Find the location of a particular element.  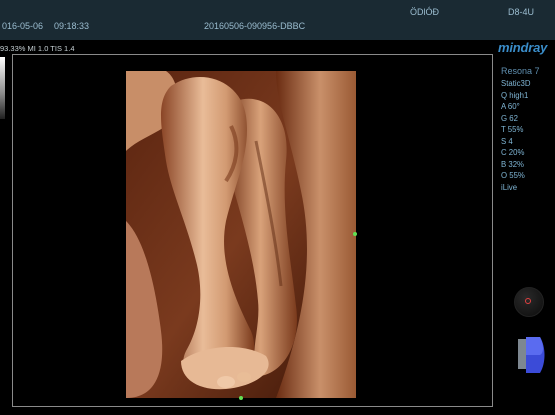

knob-indicator-icon is located at coordinates (528, 301).